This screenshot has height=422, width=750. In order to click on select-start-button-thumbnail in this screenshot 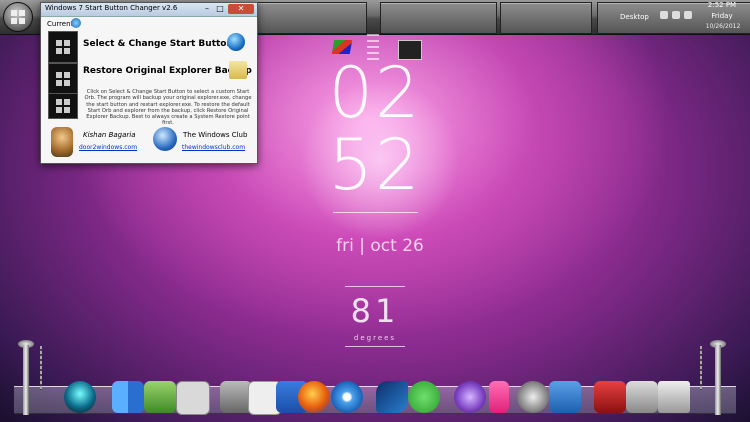, I will do `click(63, 47)`.